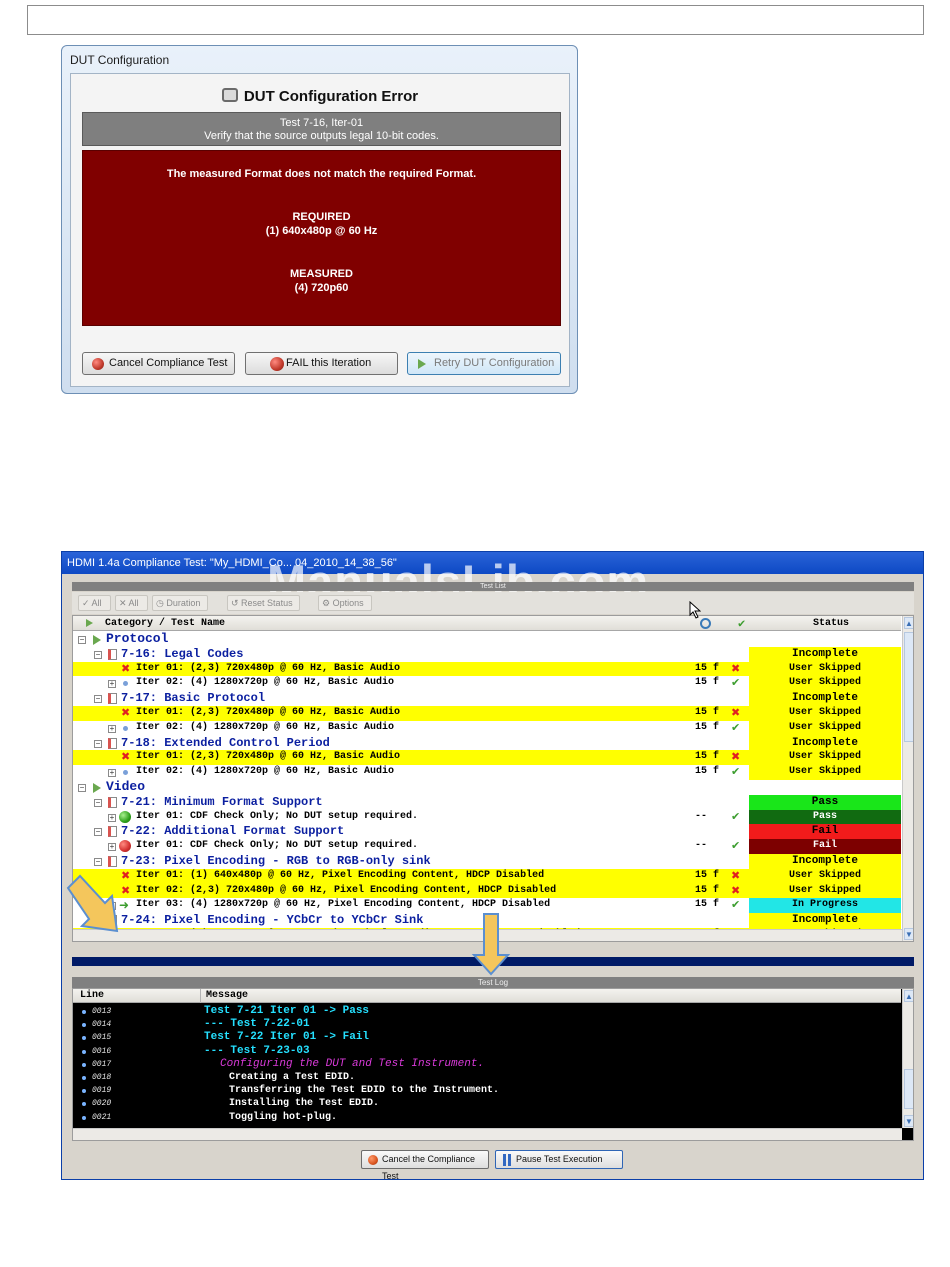 The image size is (950, 1267). What do you see at coordinates (491, 944) in the screenshot?
I see `callout-arrow-down` at bounding box center [491, 944].